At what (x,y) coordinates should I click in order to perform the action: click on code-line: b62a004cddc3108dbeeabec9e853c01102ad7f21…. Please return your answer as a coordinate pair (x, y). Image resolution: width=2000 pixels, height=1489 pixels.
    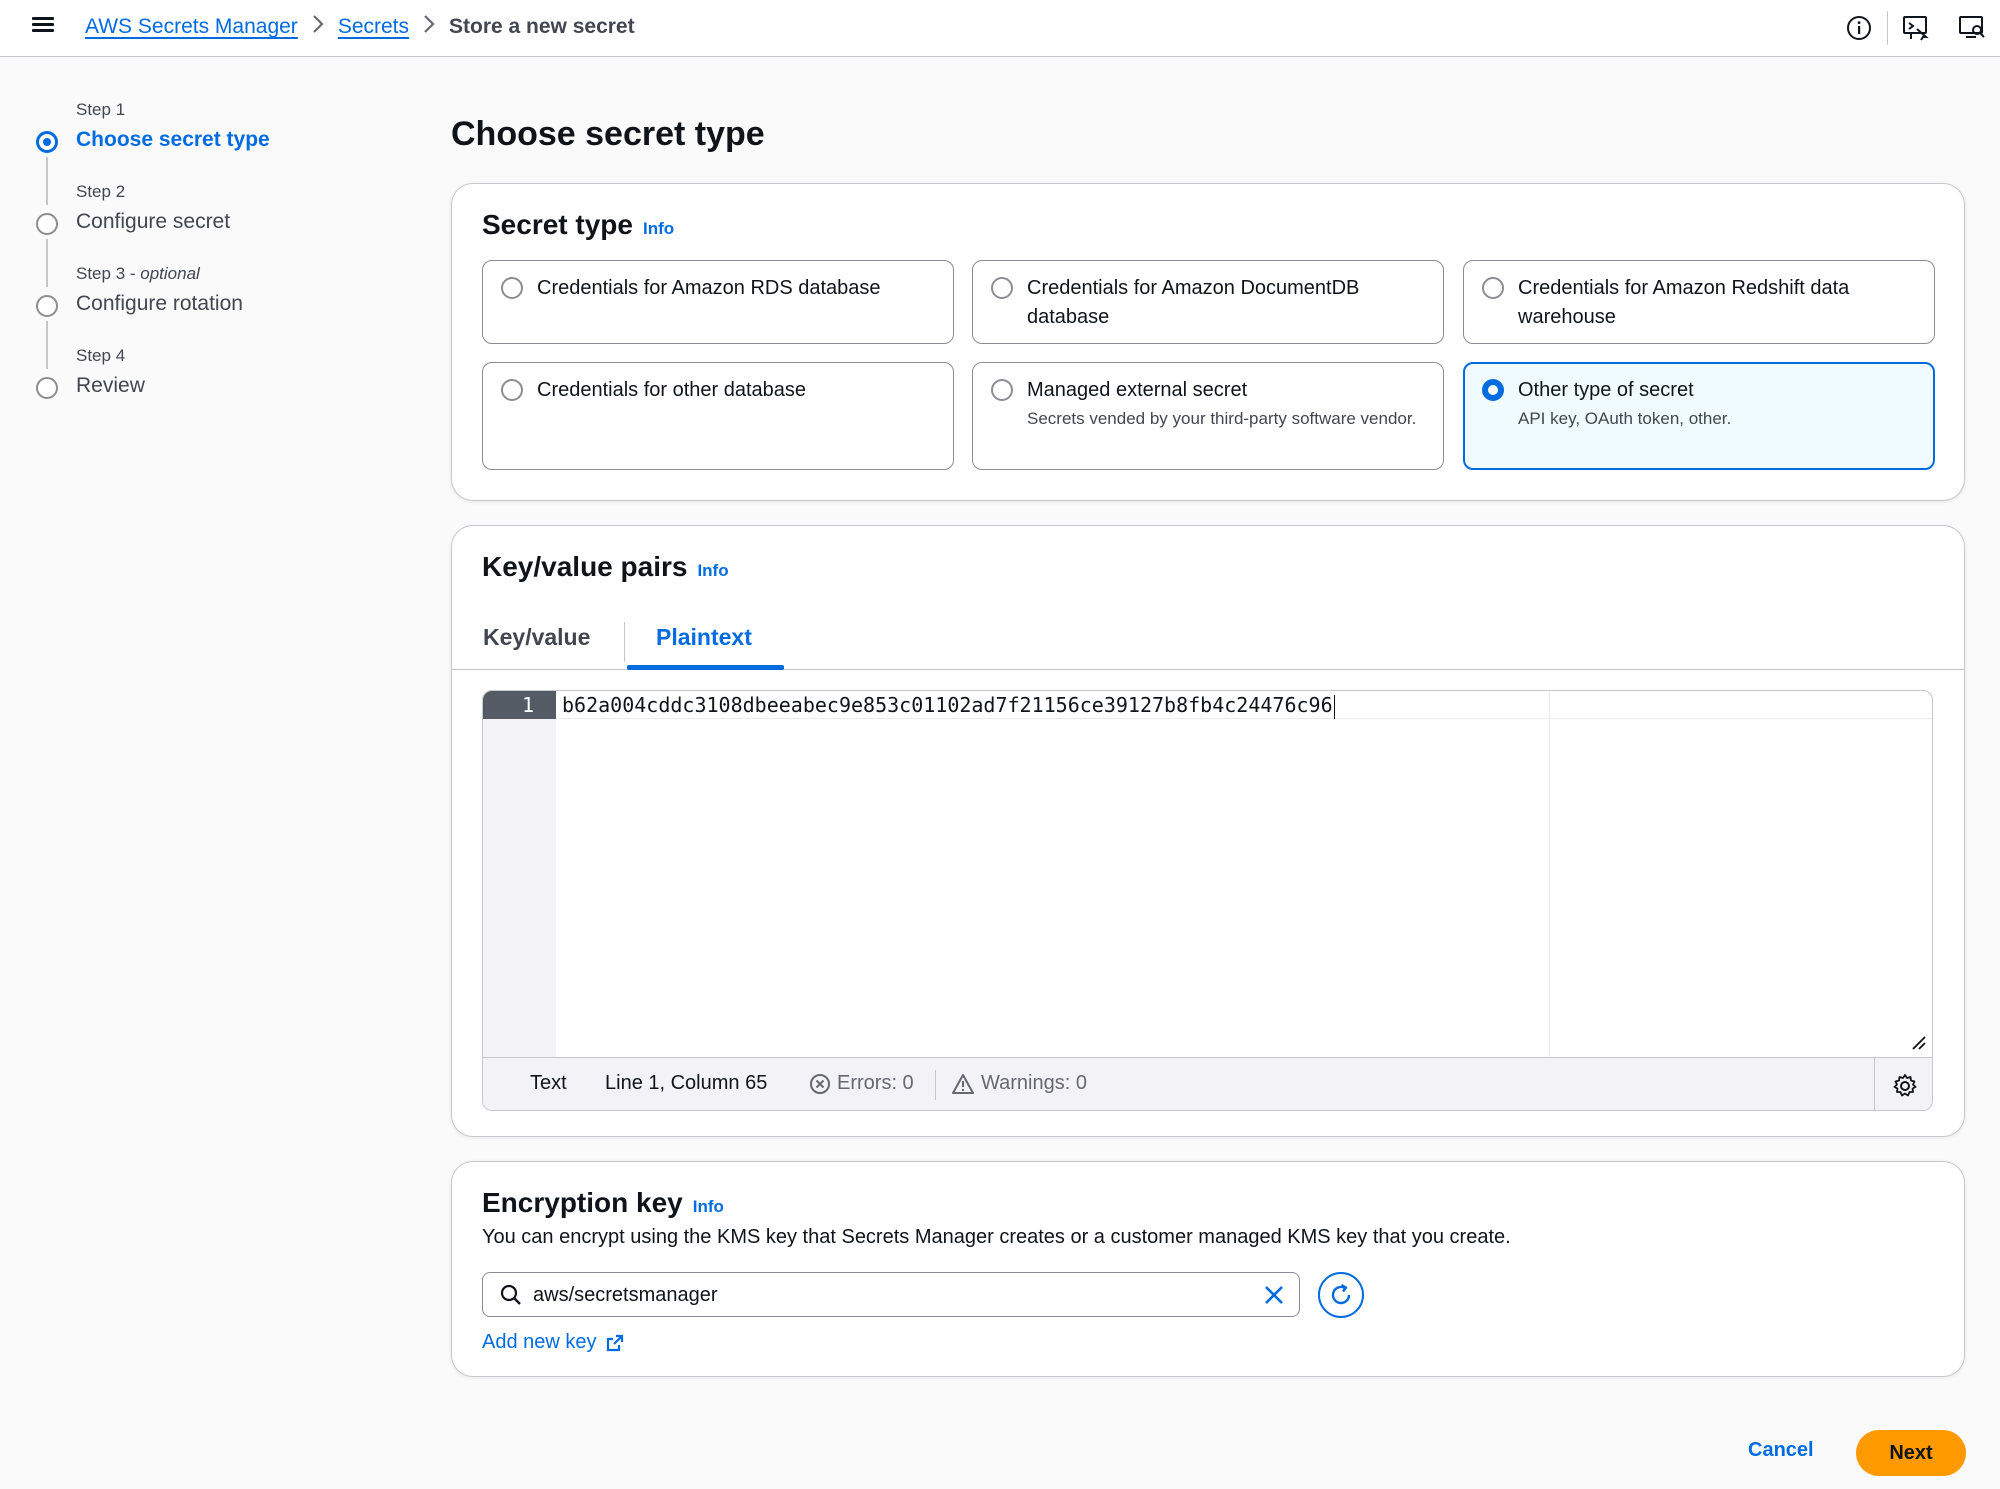
    Looking at the image, I should click on (948, 705).